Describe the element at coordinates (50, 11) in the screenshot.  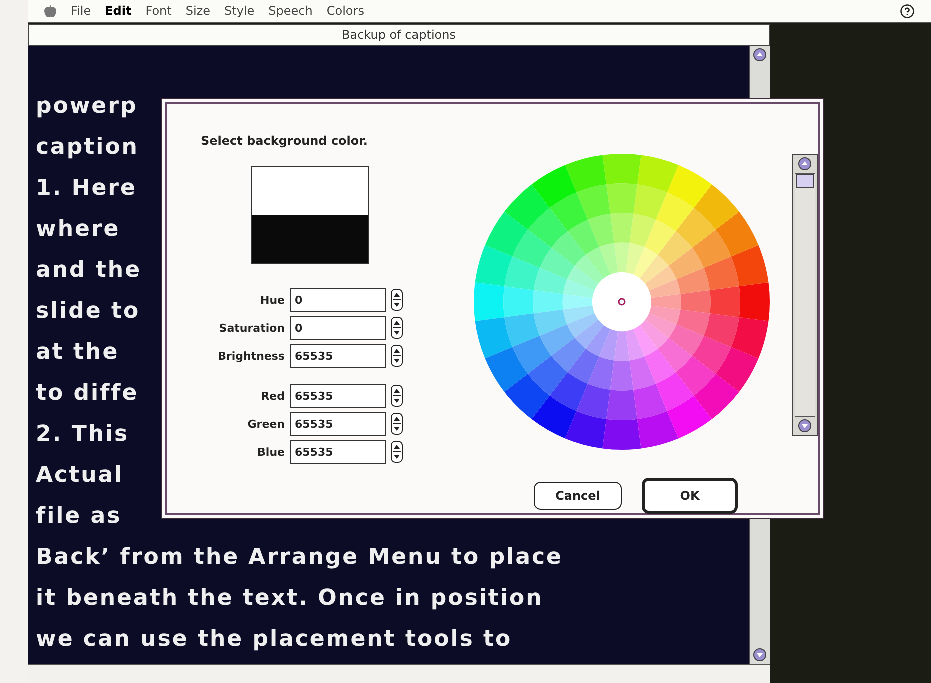
I see `apple-icon` at that location.